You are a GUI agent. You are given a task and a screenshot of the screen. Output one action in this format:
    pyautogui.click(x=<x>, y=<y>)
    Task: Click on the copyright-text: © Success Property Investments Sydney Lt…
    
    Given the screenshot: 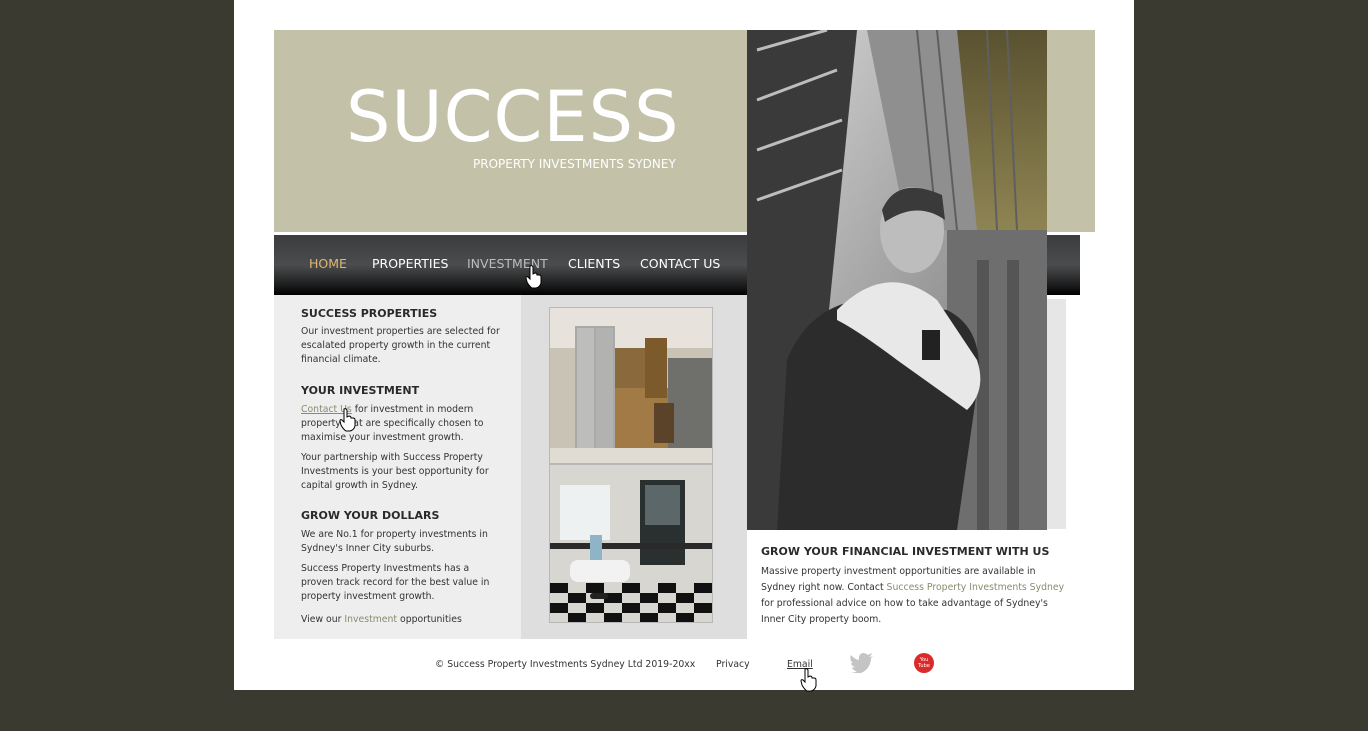 What is the action you would take?
    pyautogui.click(x=565, y=664)
    